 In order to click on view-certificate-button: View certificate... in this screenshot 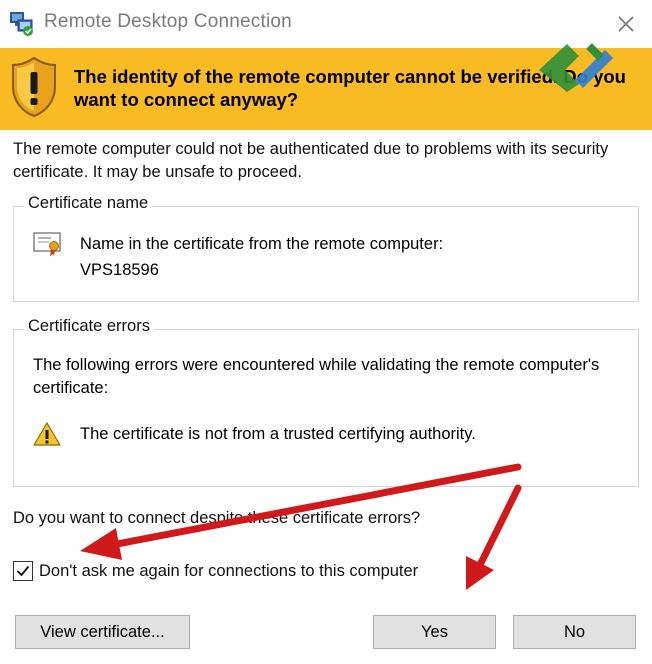, I will do `click(102, 632)`.